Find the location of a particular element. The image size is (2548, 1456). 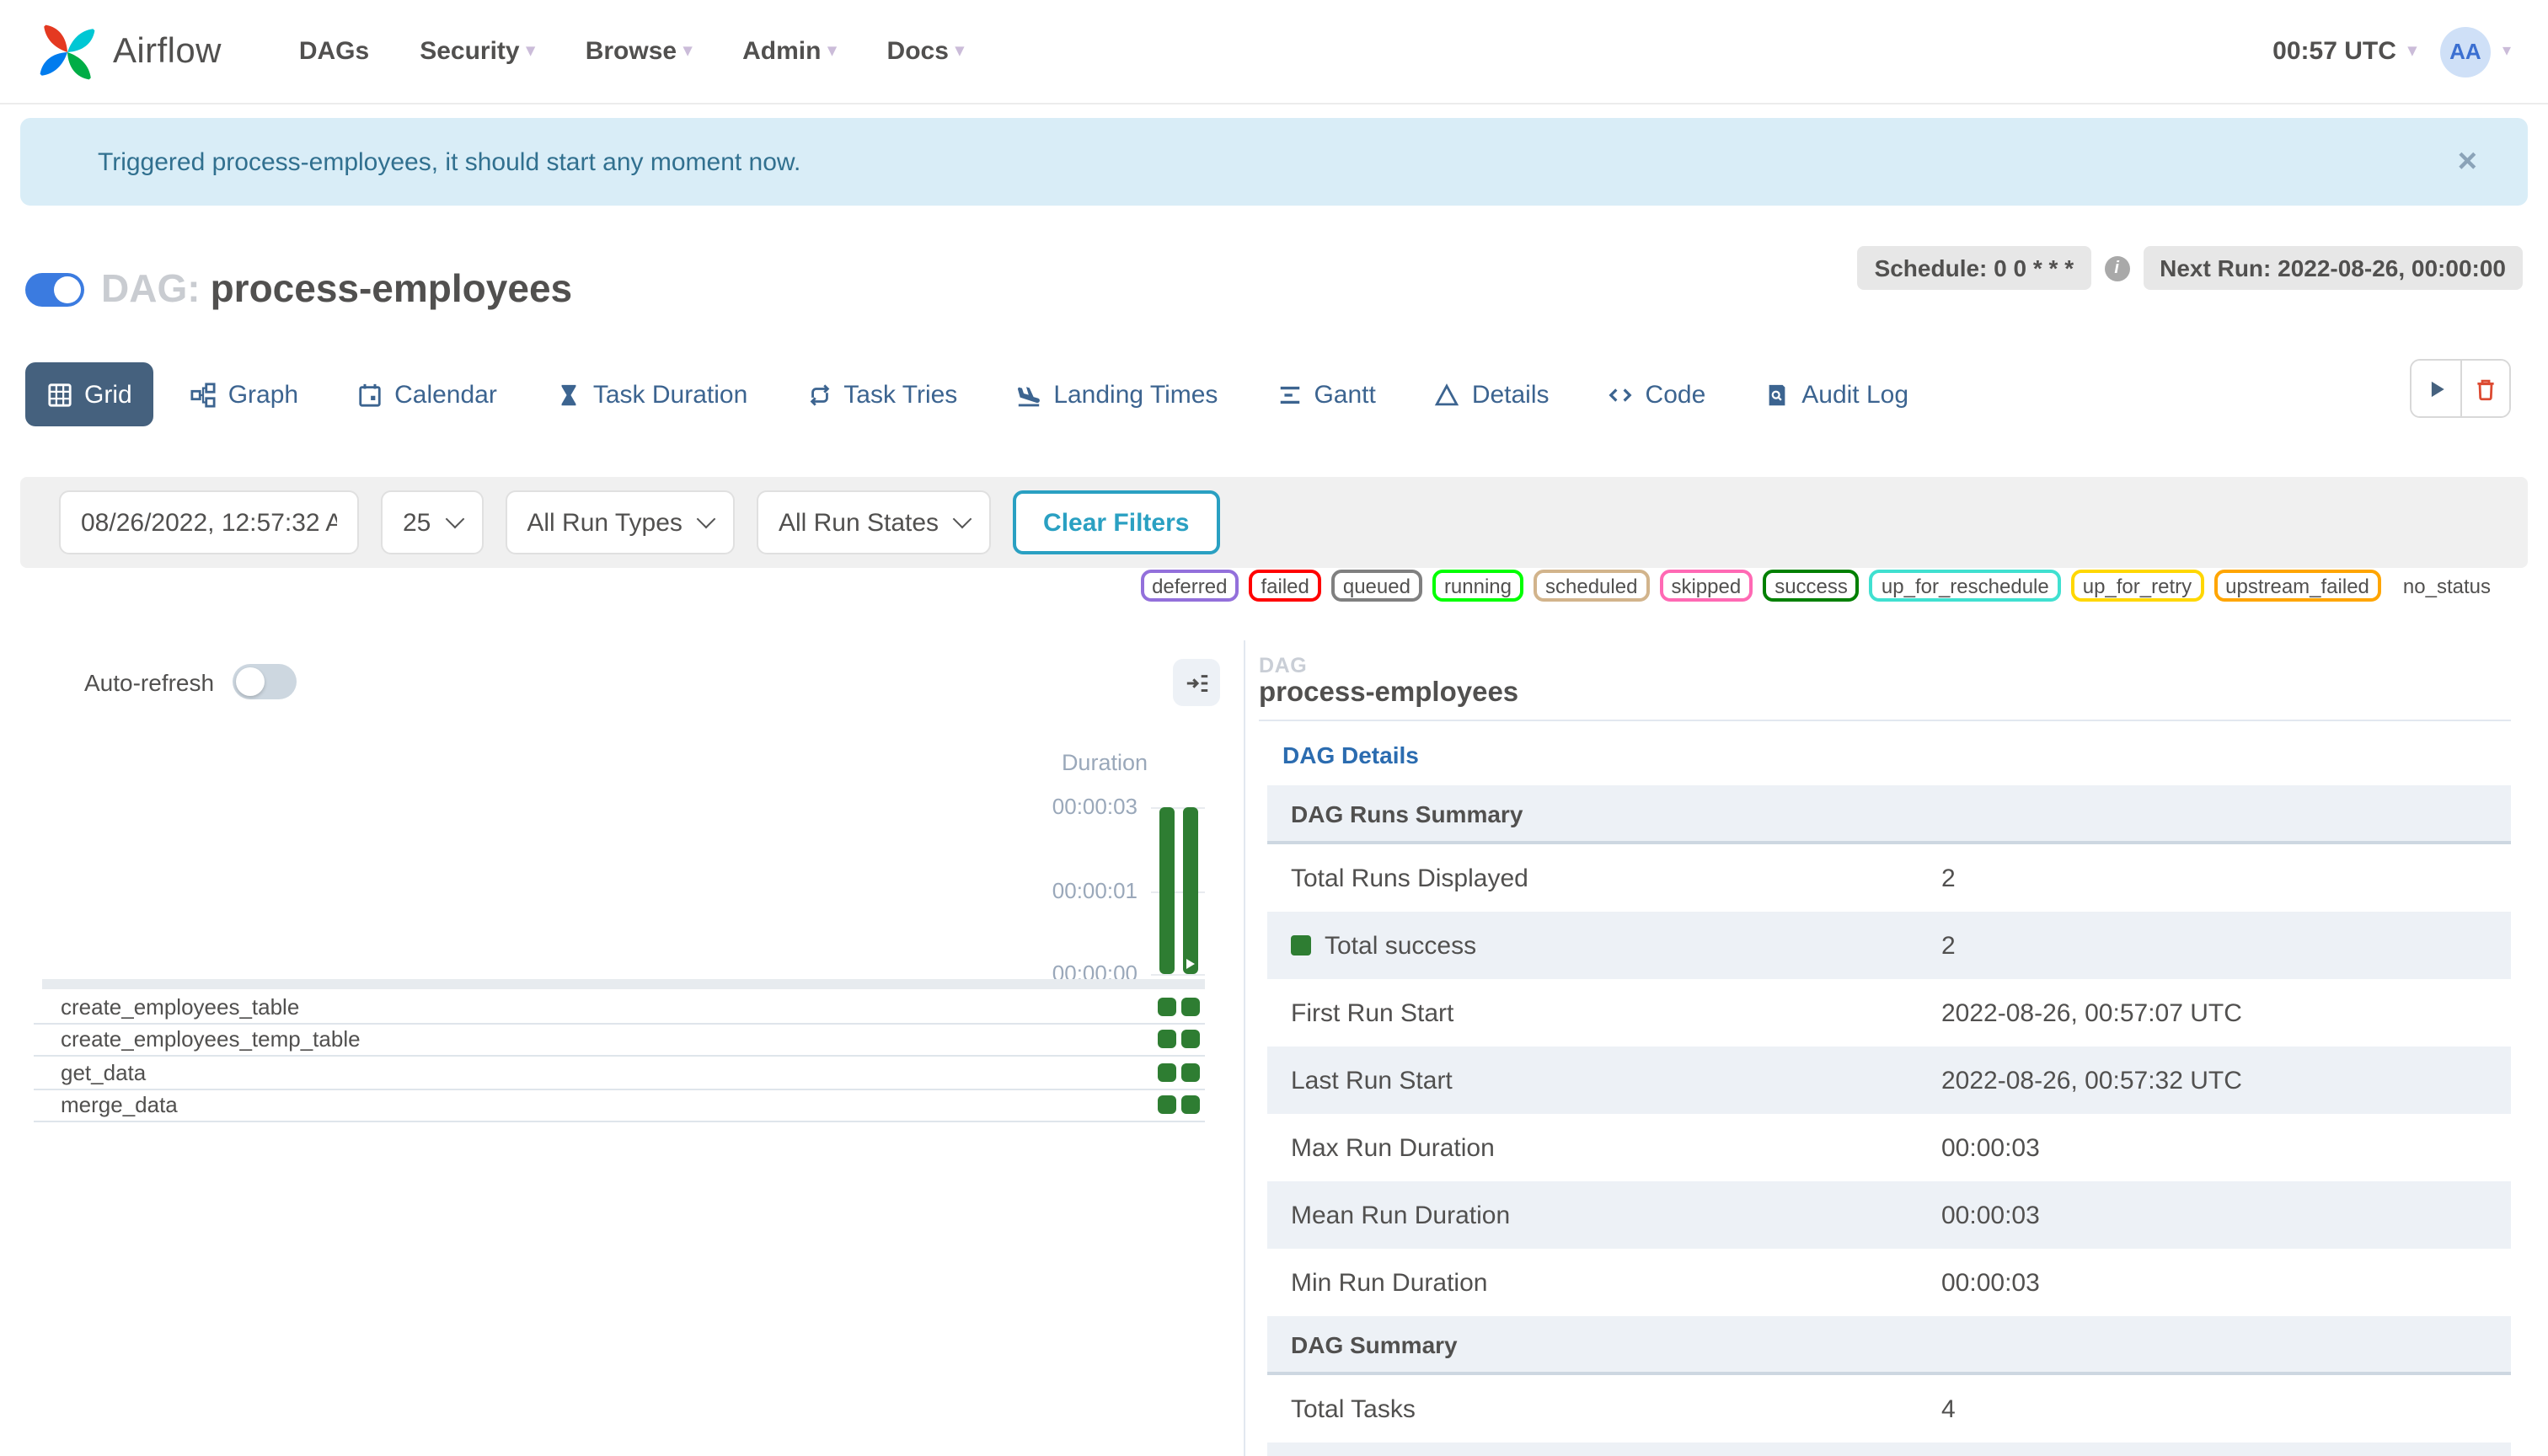

table-row: Min Run Duration 00:00:03 is located at coordinates (1889, 1282).